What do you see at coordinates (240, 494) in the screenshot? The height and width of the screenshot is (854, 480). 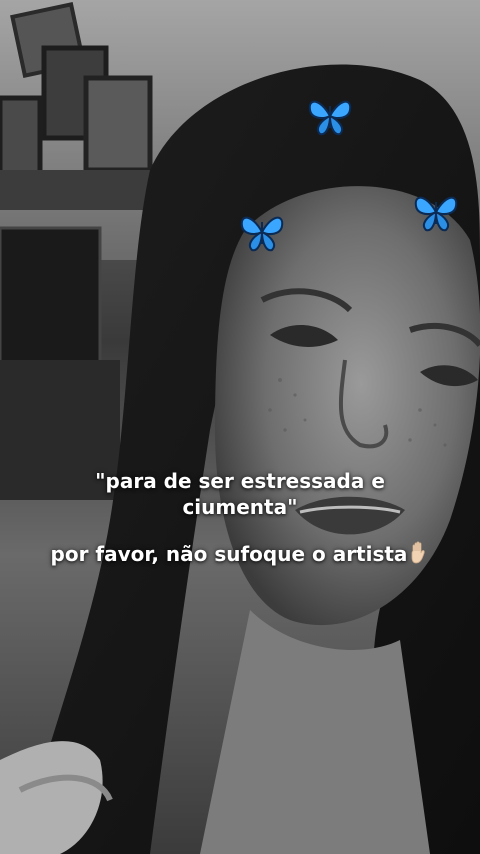 I see `caption-quote: "para de ser estressada e ciumenta"` at bounding box center [240, 494].